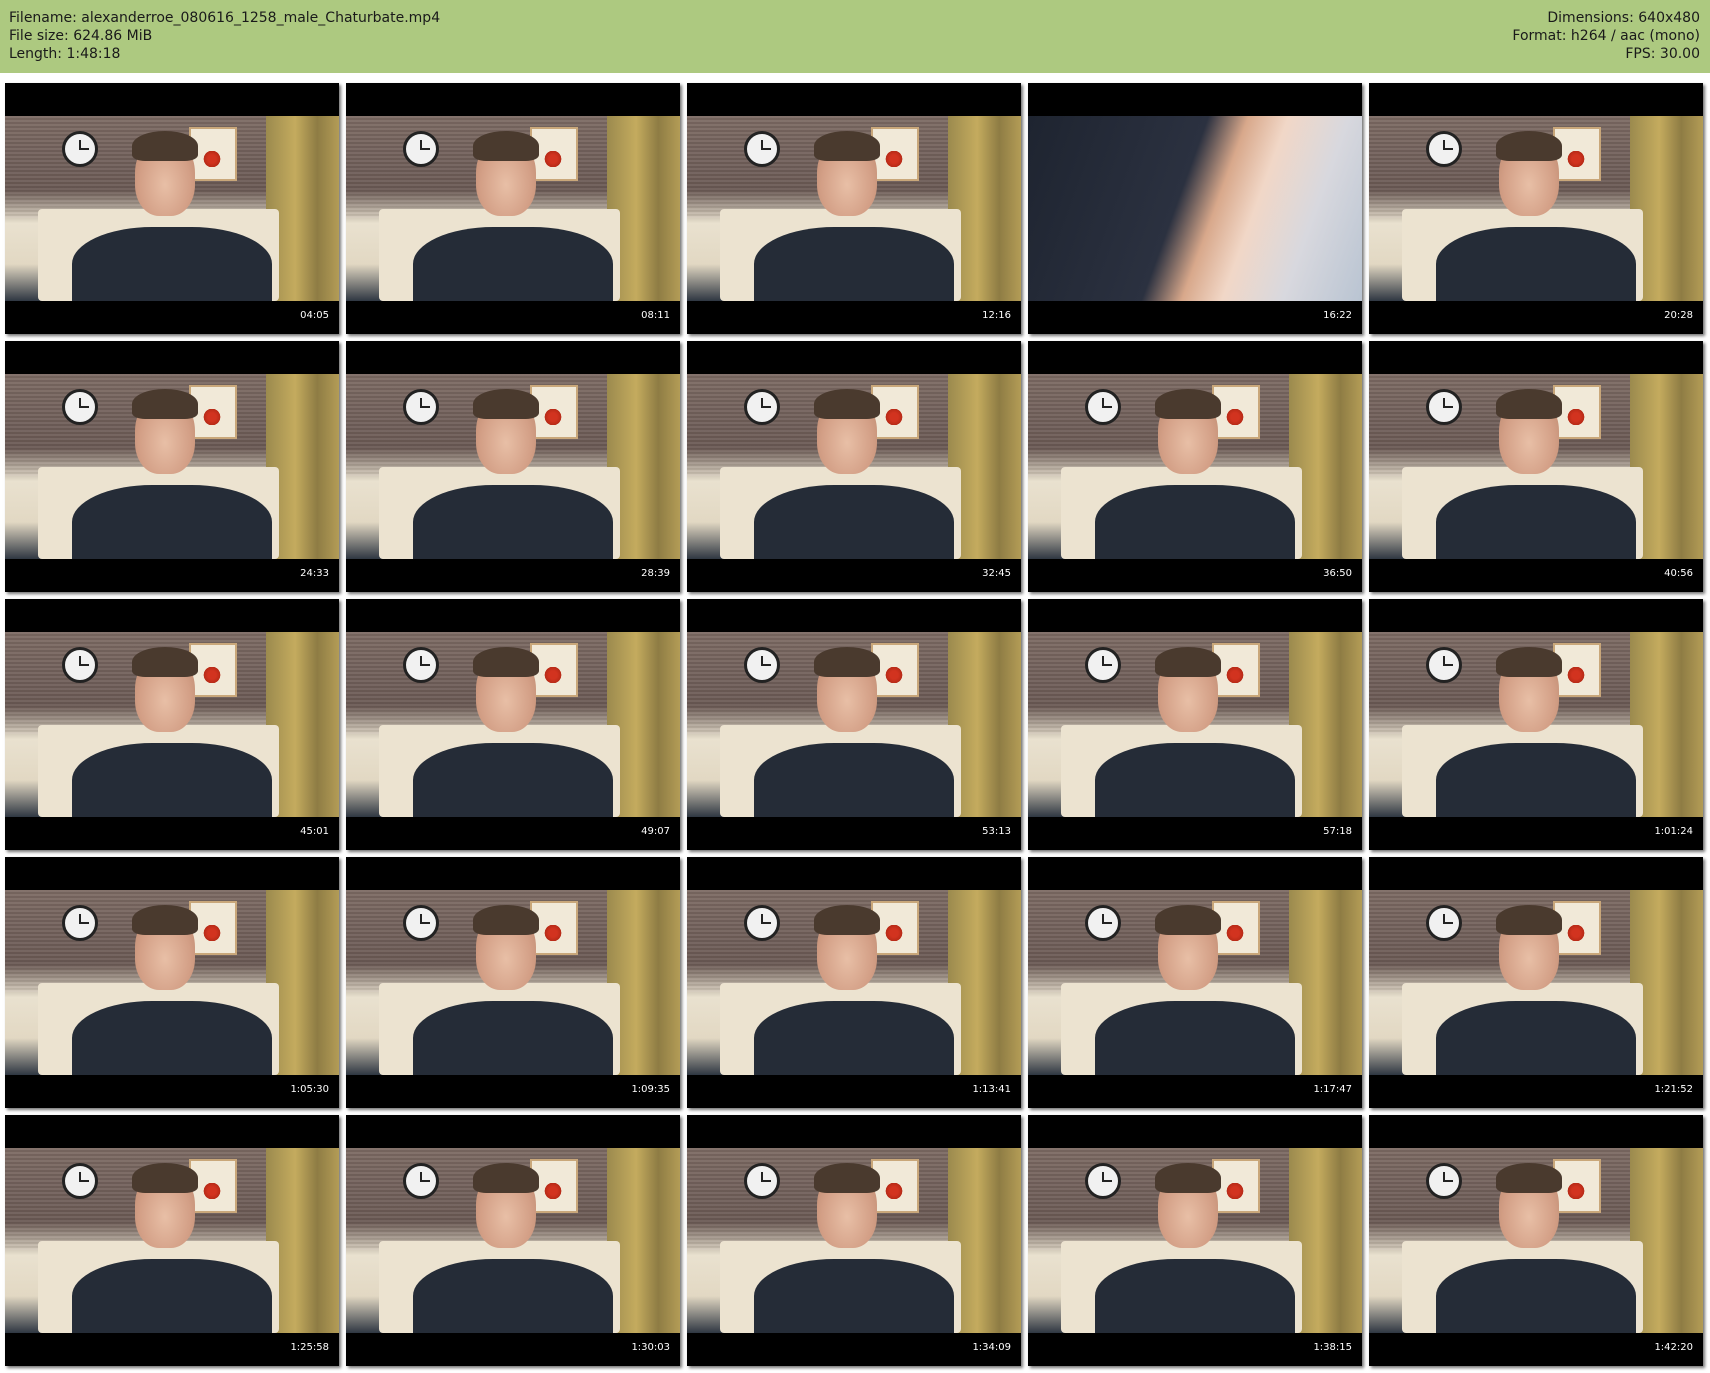 The height and width of the screenshot is (1373, 1710). What do you see at coordinates (513, 466) in the screenshot?
I see `video-thumbnail: 28:39` at bounding box center [513, 466].